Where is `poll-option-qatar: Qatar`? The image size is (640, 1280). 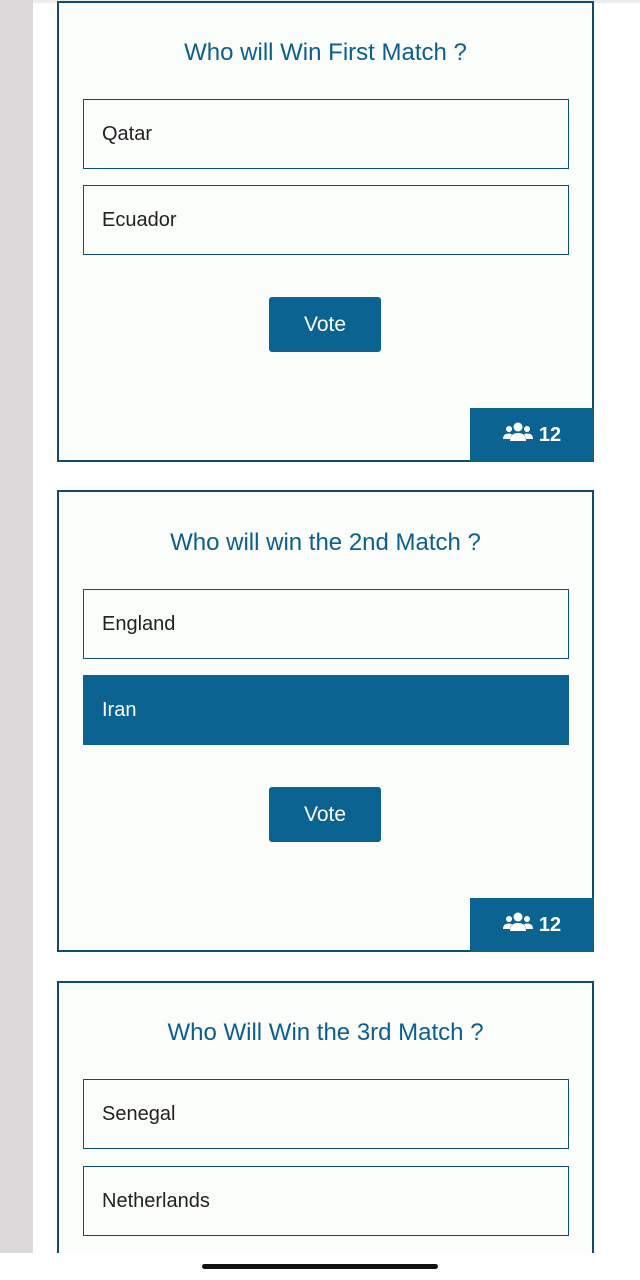 poll-option-qatar: Qatar is located at coordinates (326, 134).